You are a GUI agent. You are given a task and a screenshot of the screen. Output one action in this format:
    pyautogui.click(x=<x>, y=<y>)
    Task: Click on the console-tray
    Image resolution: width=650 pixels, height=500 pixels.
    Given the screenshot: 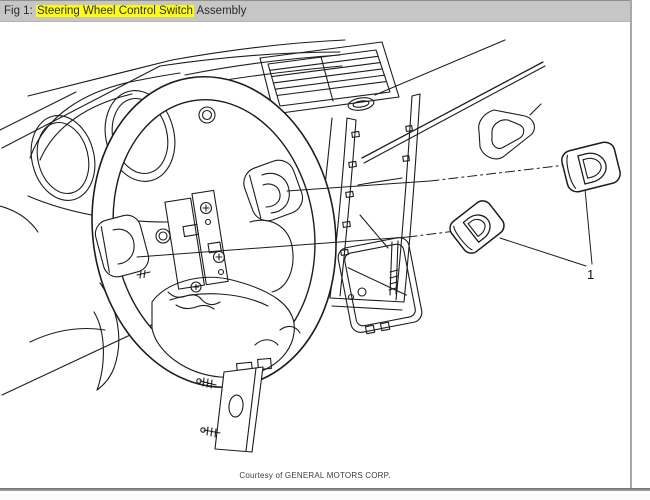 What is the action you would take?
    pyautogui.click(x=380, y=286)
    